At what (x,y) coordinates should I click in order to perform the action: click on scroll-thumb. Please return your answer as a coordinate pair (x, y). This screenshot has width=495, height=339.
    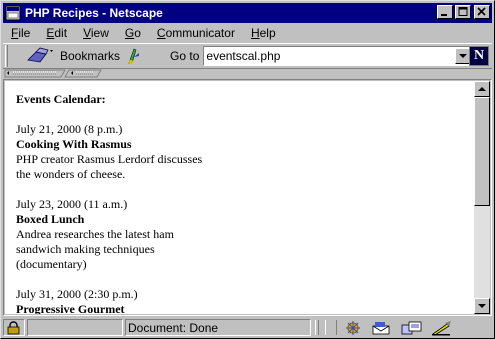
    Looking at the image, I should click on (482, 151).